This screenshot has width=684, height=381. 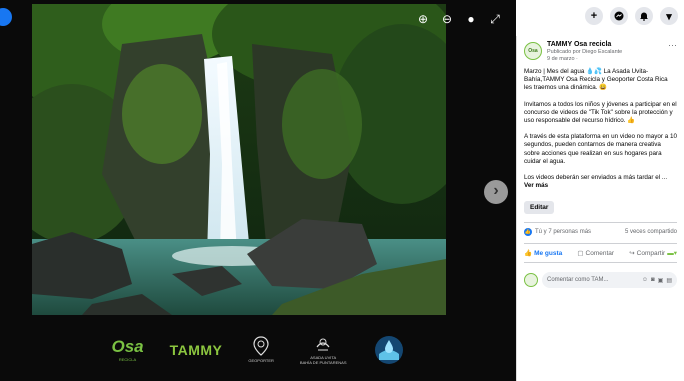 I want to click on notifications-button, so click(x=644, y=16).